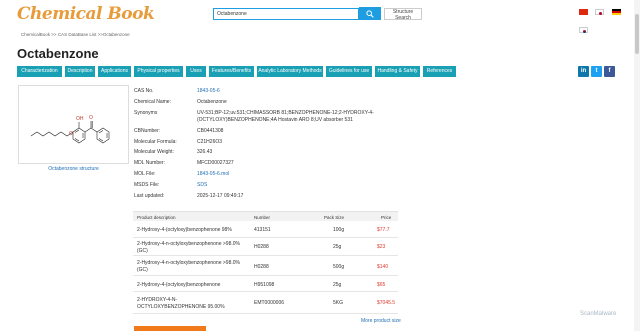 The height and width of the screenshot is (331, 640). I want to click on tab-references: References, so click(439, 71).